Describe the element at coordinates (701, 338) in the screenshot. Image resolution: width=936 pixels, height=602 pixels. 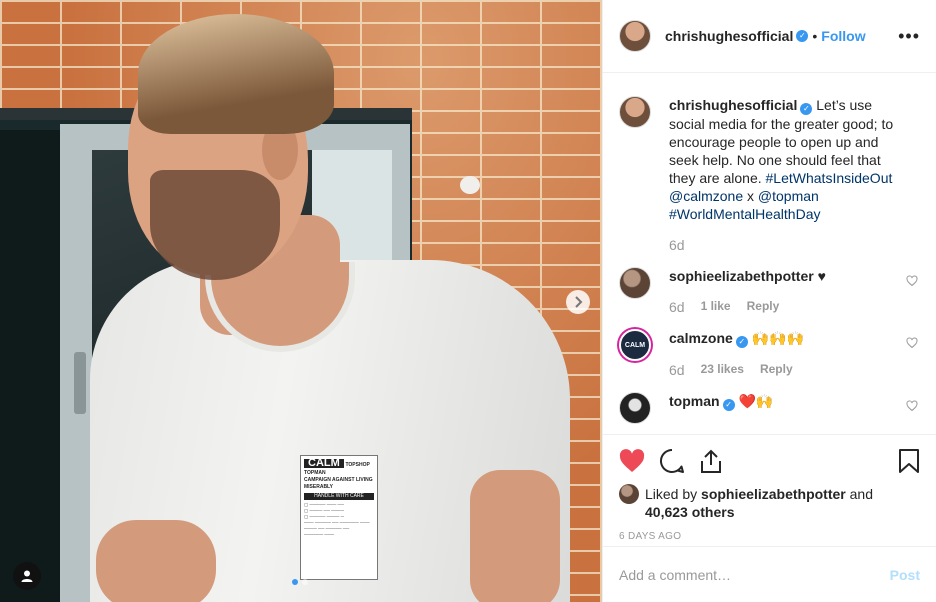
I see `comment-username: calmzone` at that location.